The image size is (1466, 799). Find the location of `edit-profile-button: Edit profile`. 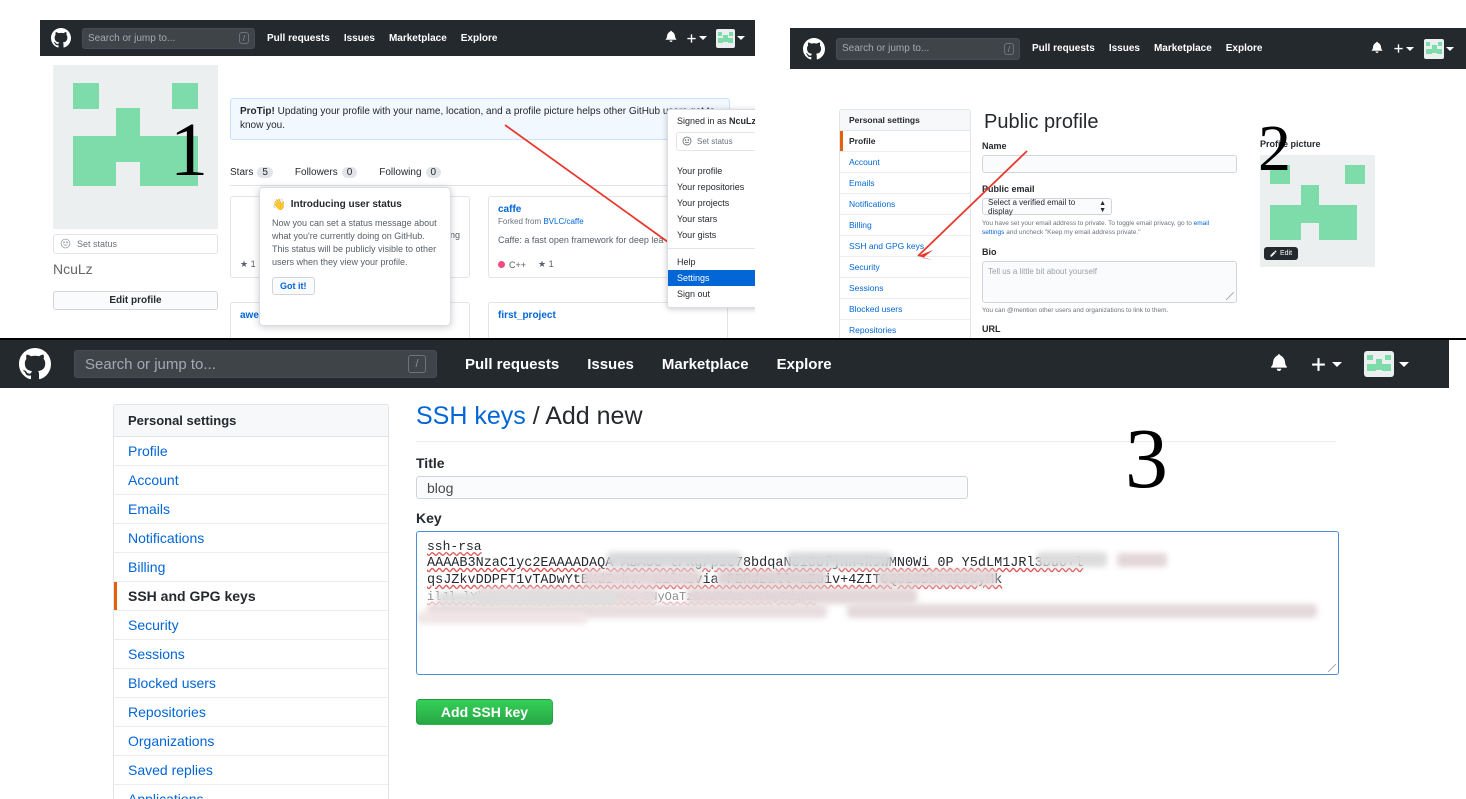

edit-profile-button: Edit profile is located at coordinates (135, 300).